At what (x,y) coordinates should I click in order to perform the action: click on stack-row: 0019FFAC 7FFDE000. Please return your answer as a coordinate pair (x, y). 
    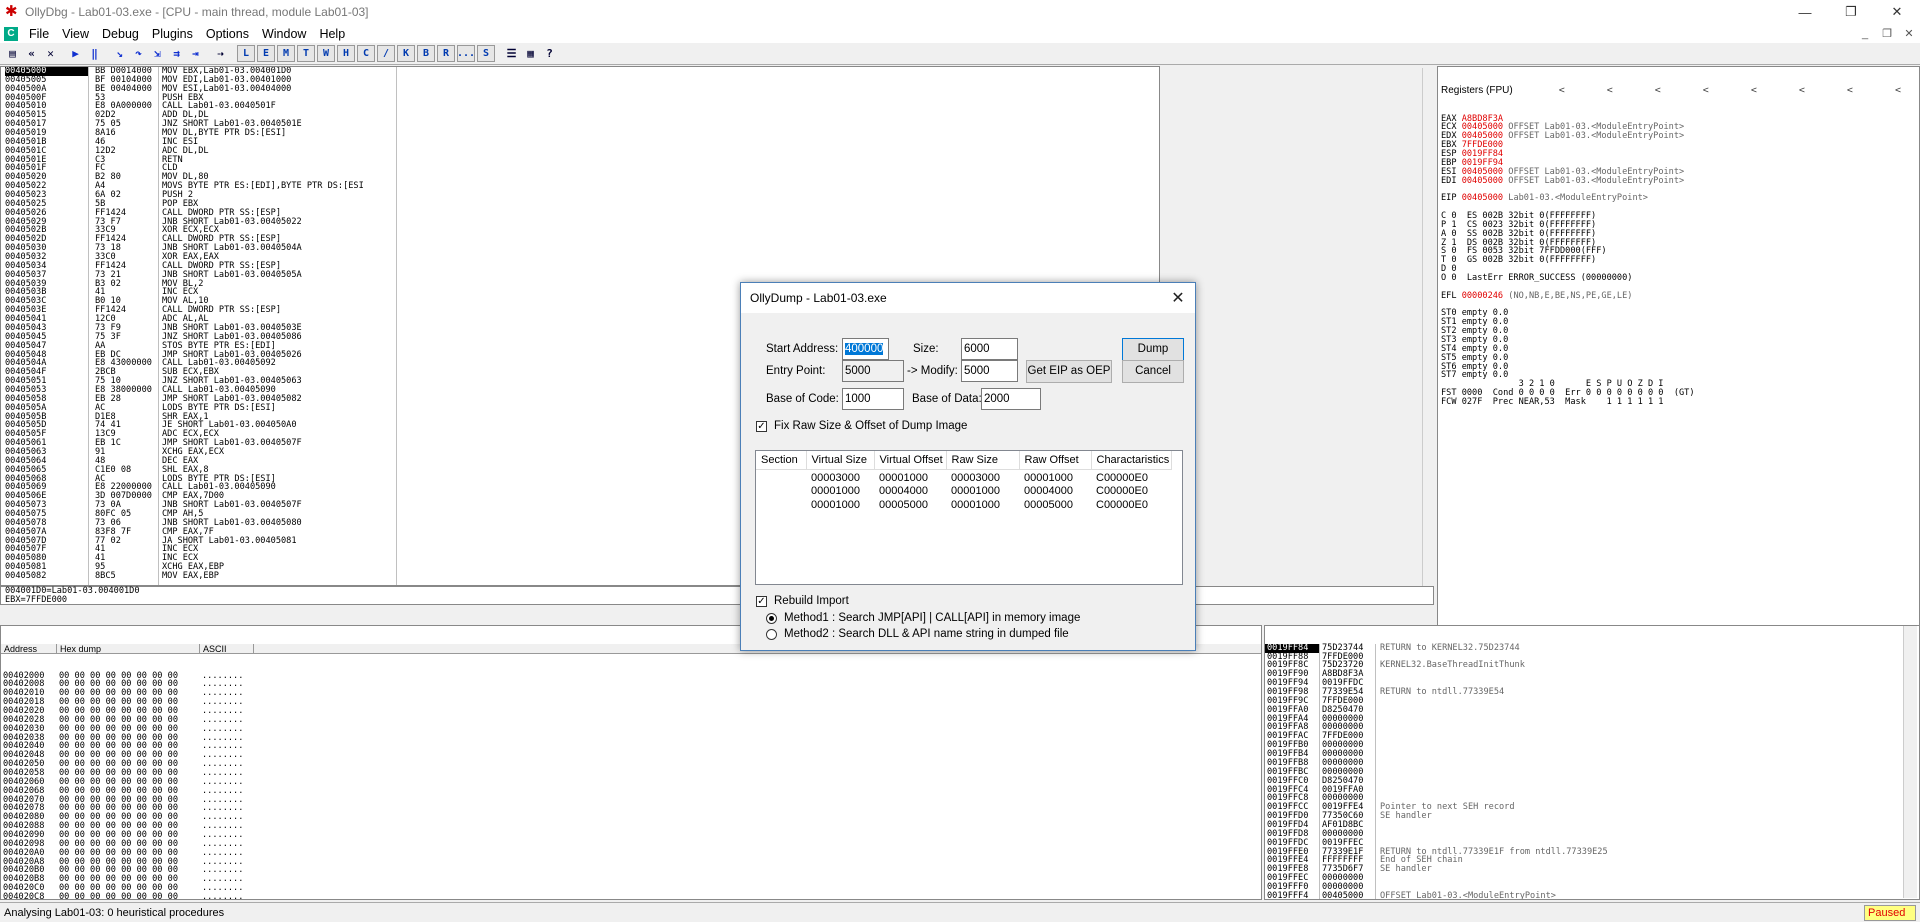
    Looking at the image, I should click on (1592, 737).